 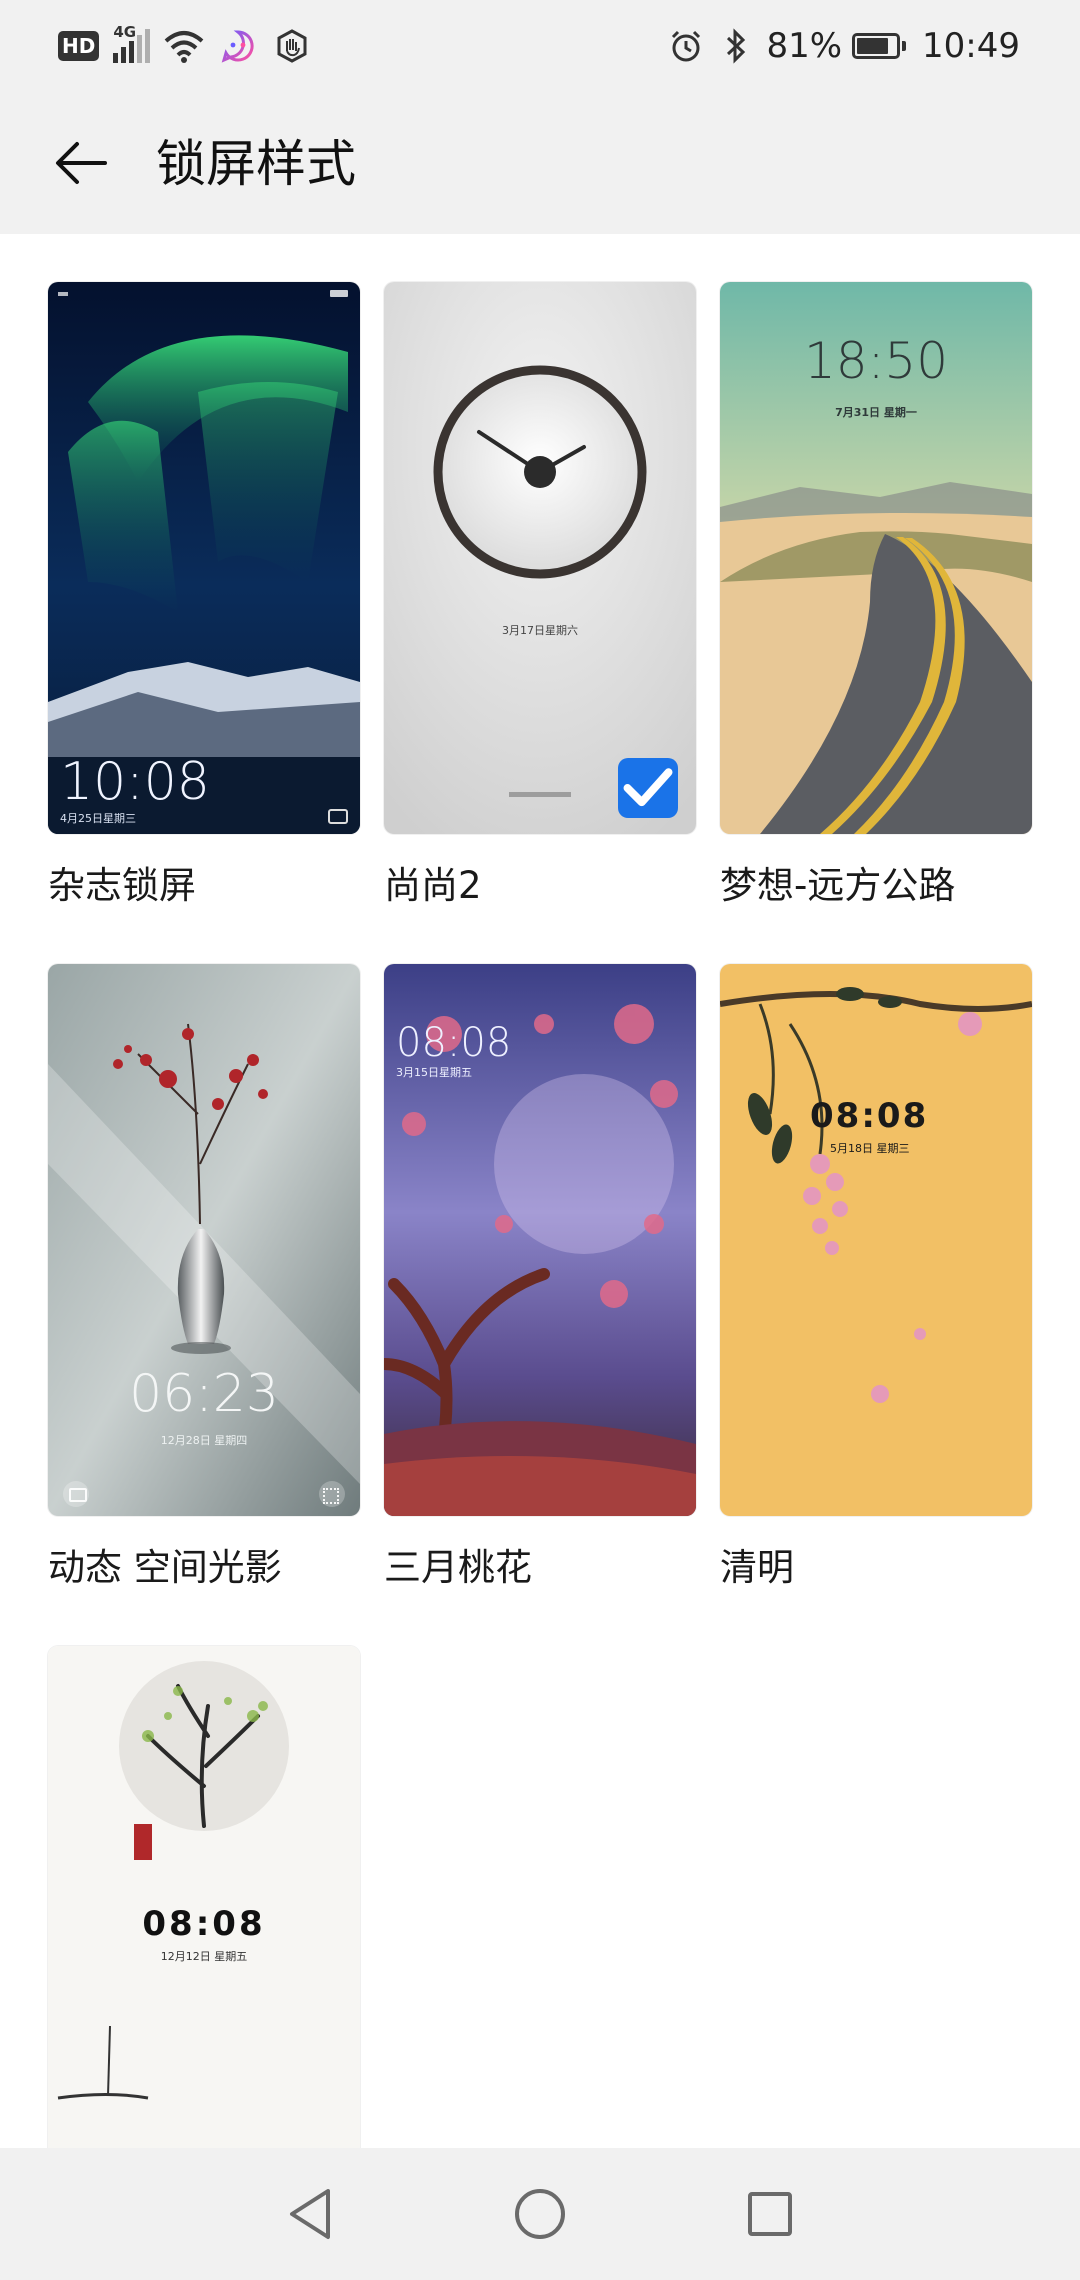 I want to click on nav-back-button, so click(x=310, y=2214).